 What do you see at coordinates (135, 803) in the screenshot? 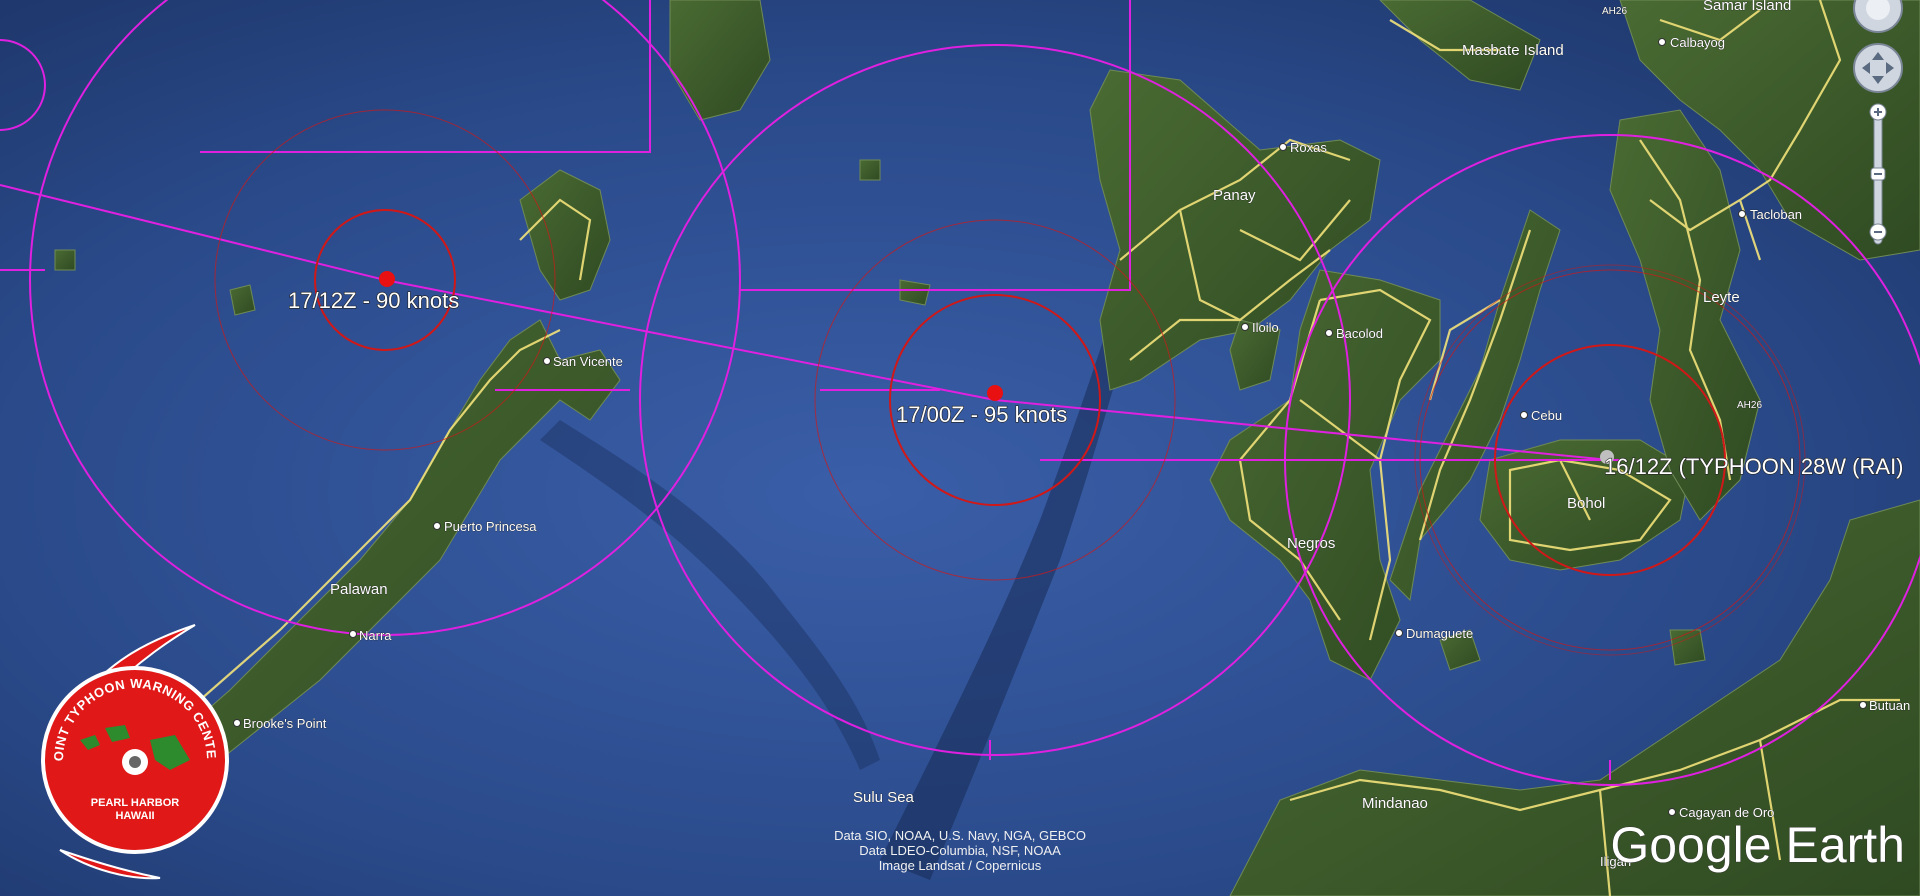
I see `logo-location-line-1: PEARL HARBOR` at bounding box center [135, 803].